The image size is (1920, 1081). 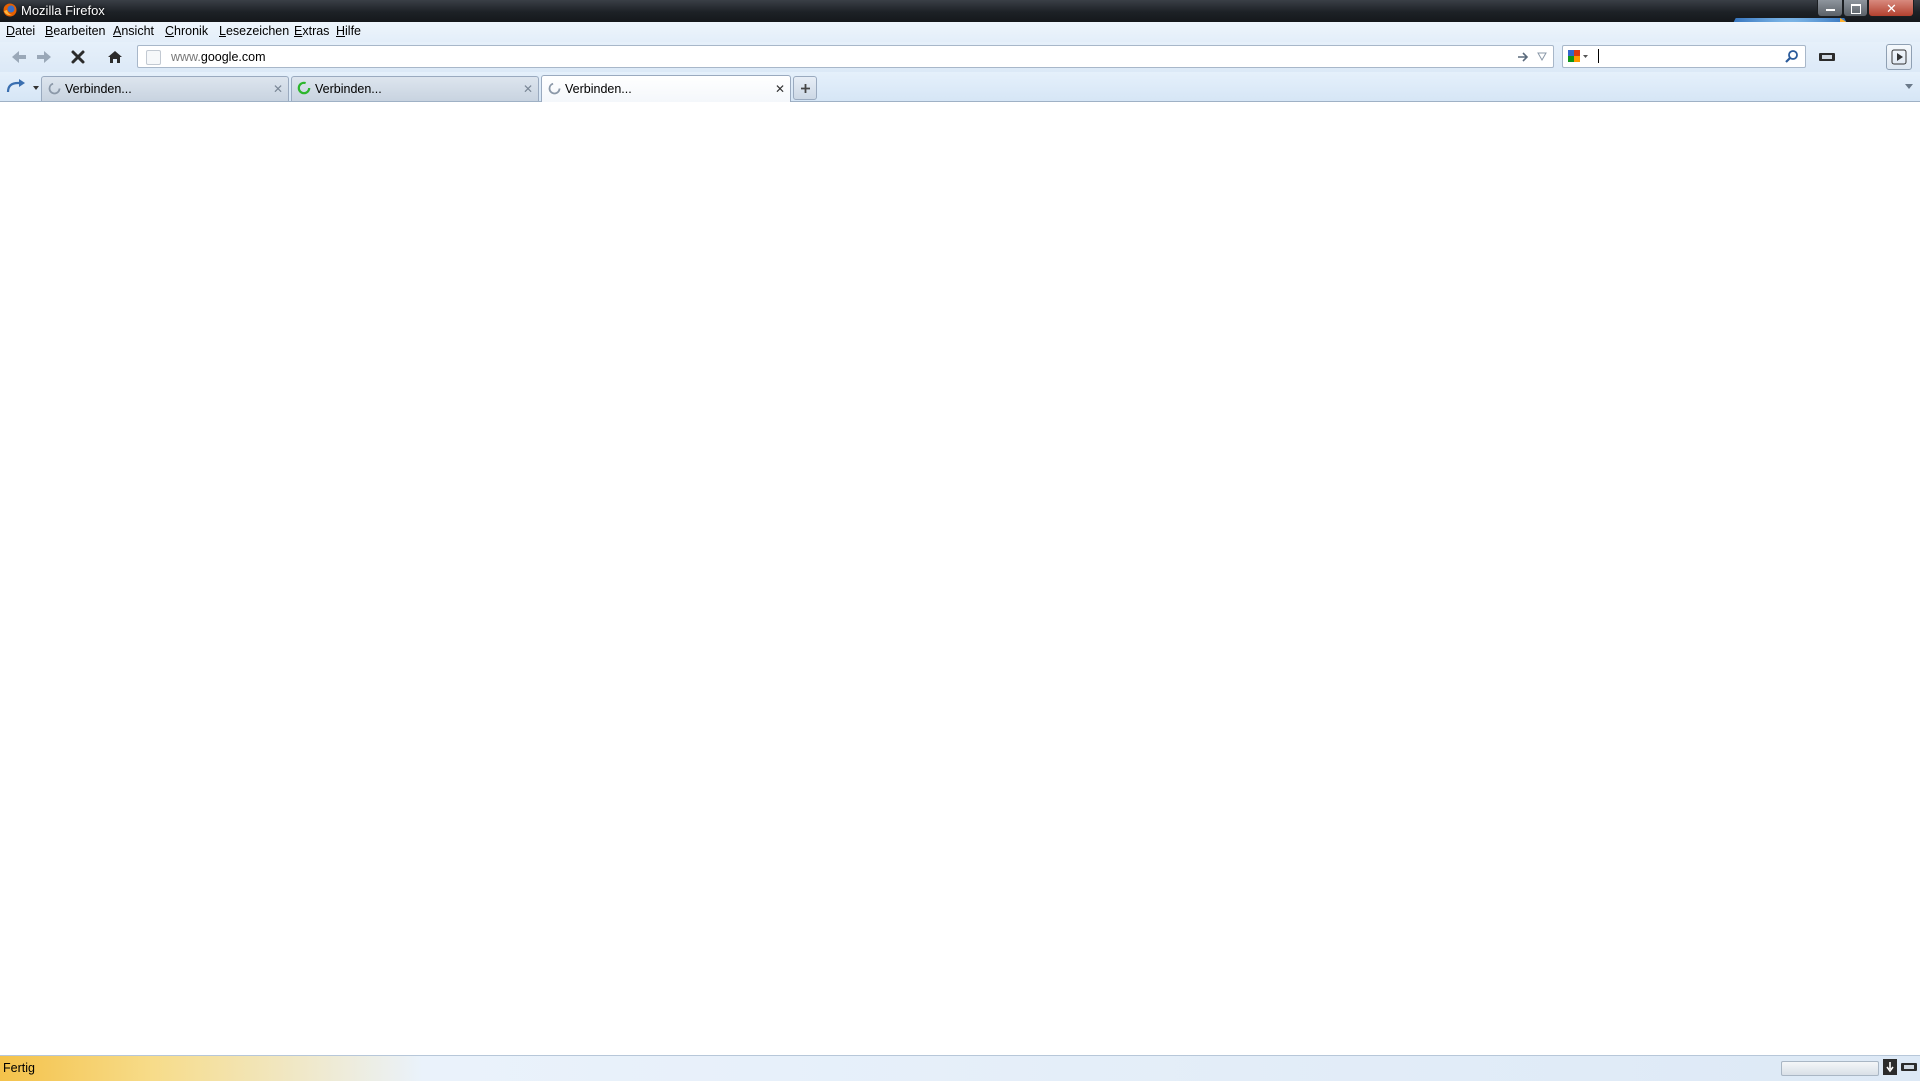 I want to click on search-button, so click(x=1792, y=56).